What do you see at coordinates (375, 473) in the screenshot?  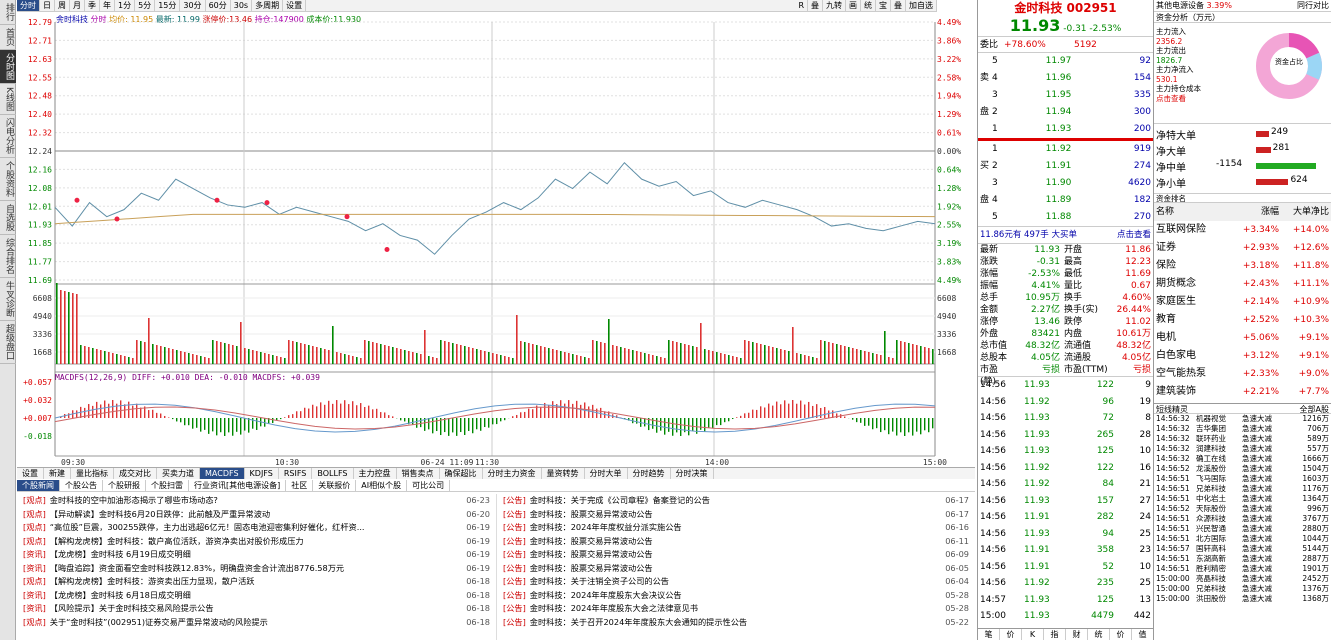 I see `indicator-tab: 主力控盘` at bounding box center [375, 473].